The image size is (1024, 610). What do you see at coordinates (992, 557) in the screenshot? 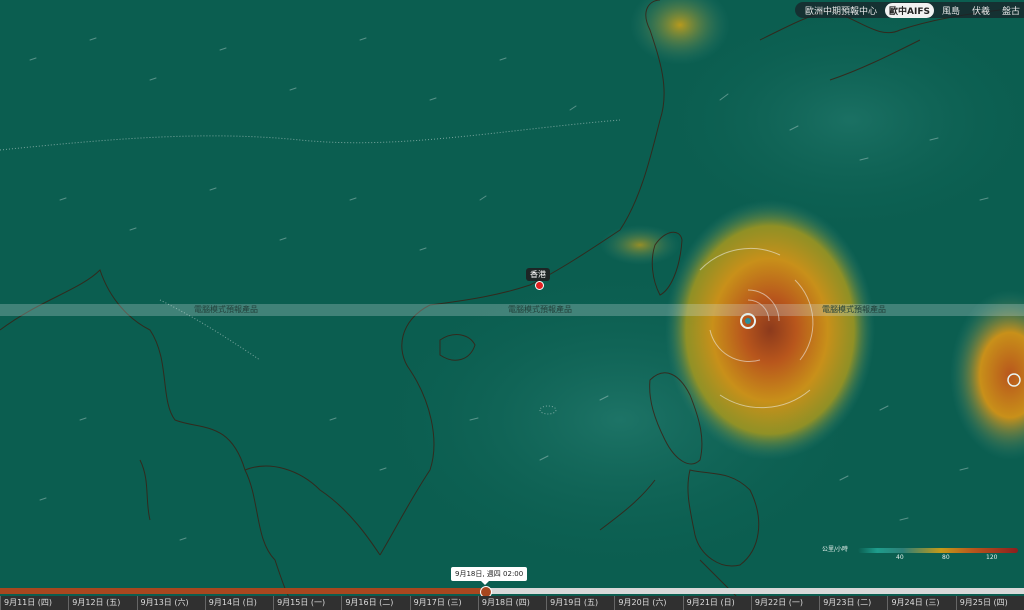
I see `legend-tick: 120` at bounding box center [992, 557].